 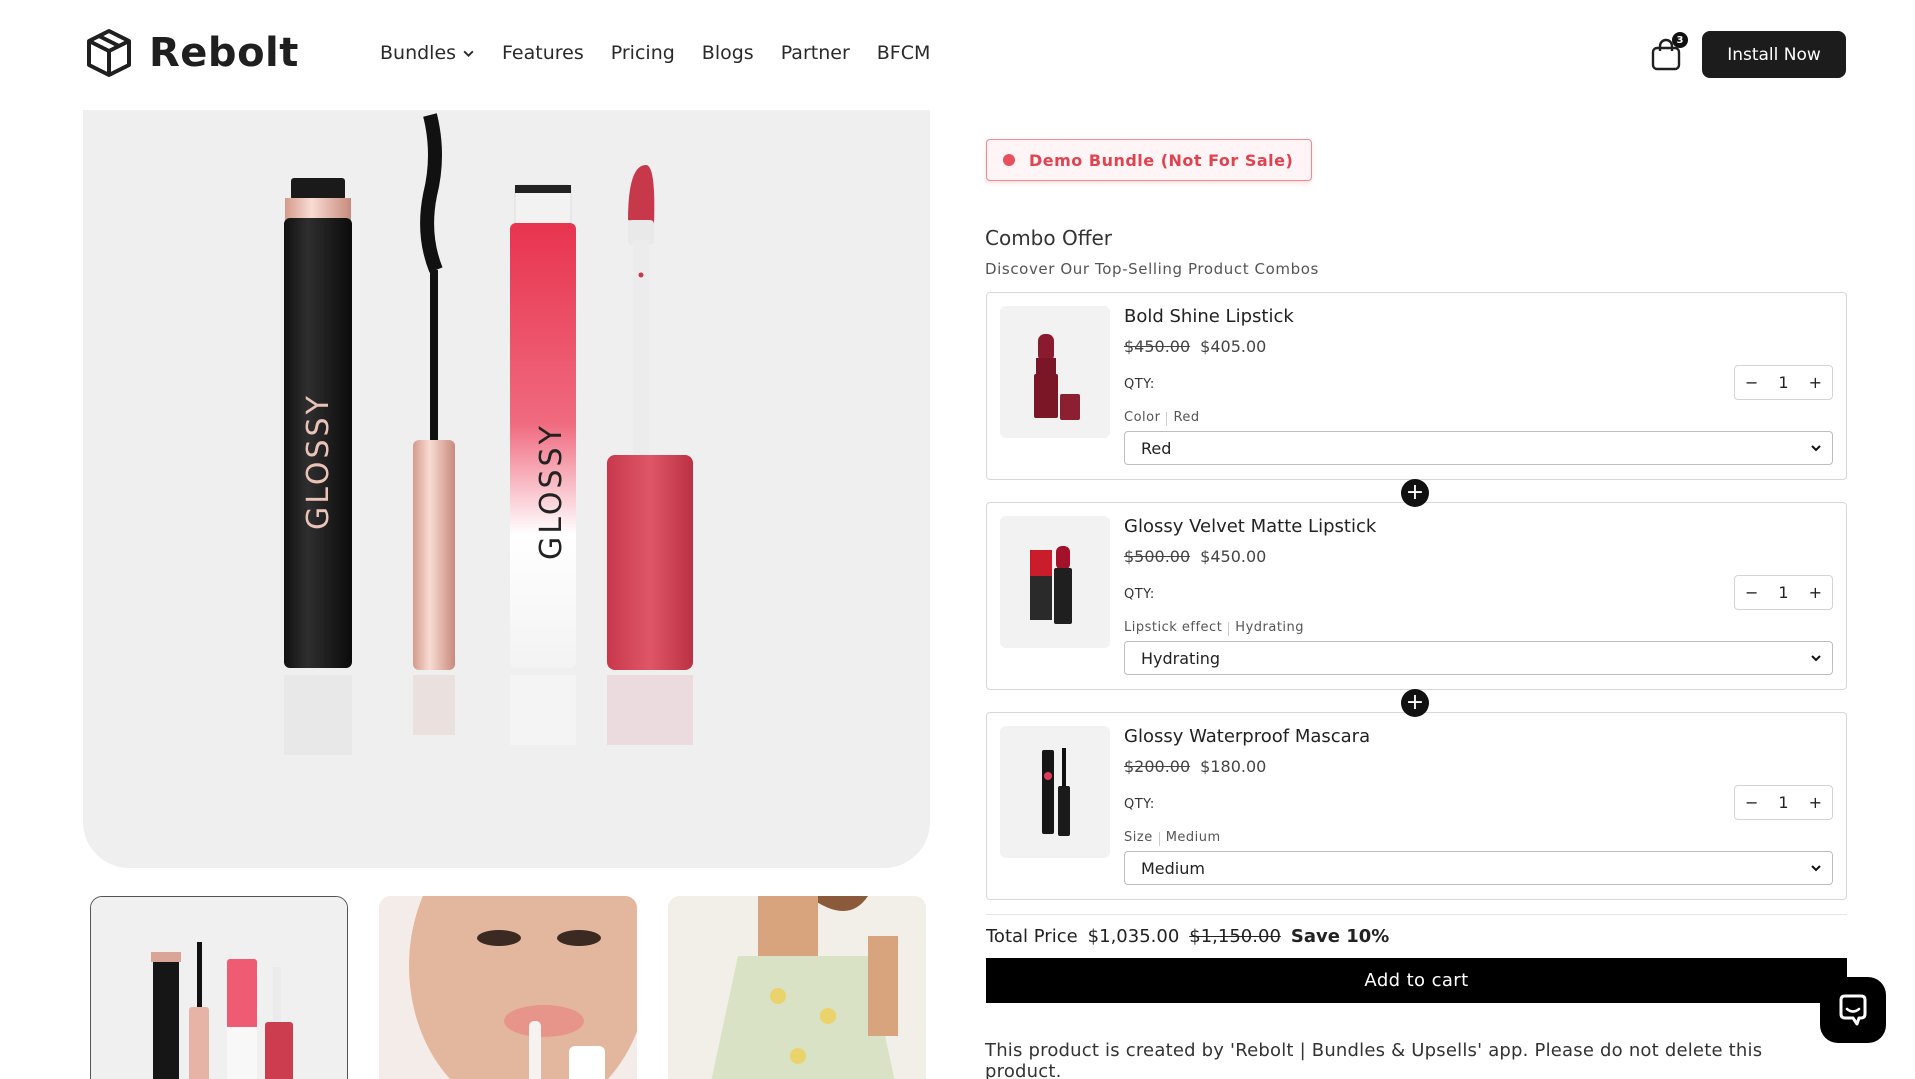 I want to click on price-row: $200.00 $180.00, so click(x=1195, y=766).